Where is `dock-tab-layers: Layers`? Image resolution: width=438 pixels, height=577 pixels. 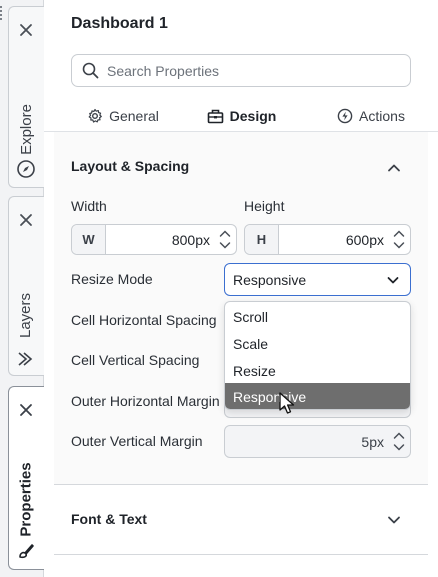
dock-tab-layers: Layers is located at coordinates (26, 286).